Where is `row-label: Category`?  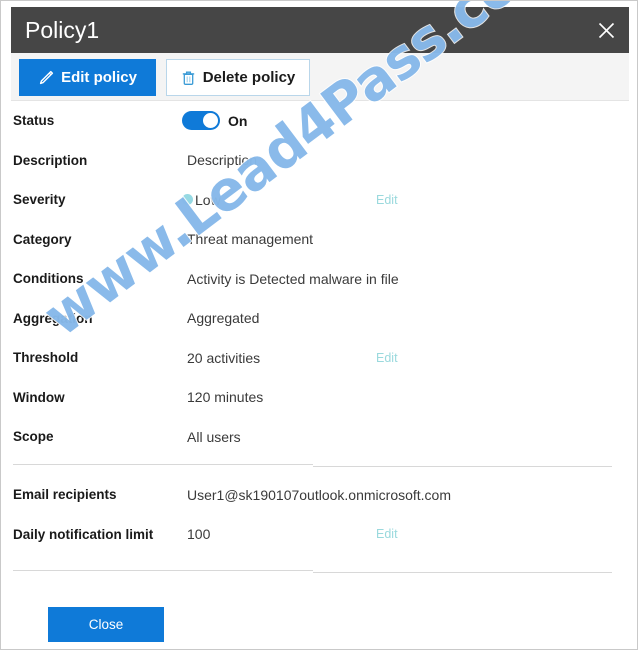 row-label: Category is located at coordinates (42, 239).